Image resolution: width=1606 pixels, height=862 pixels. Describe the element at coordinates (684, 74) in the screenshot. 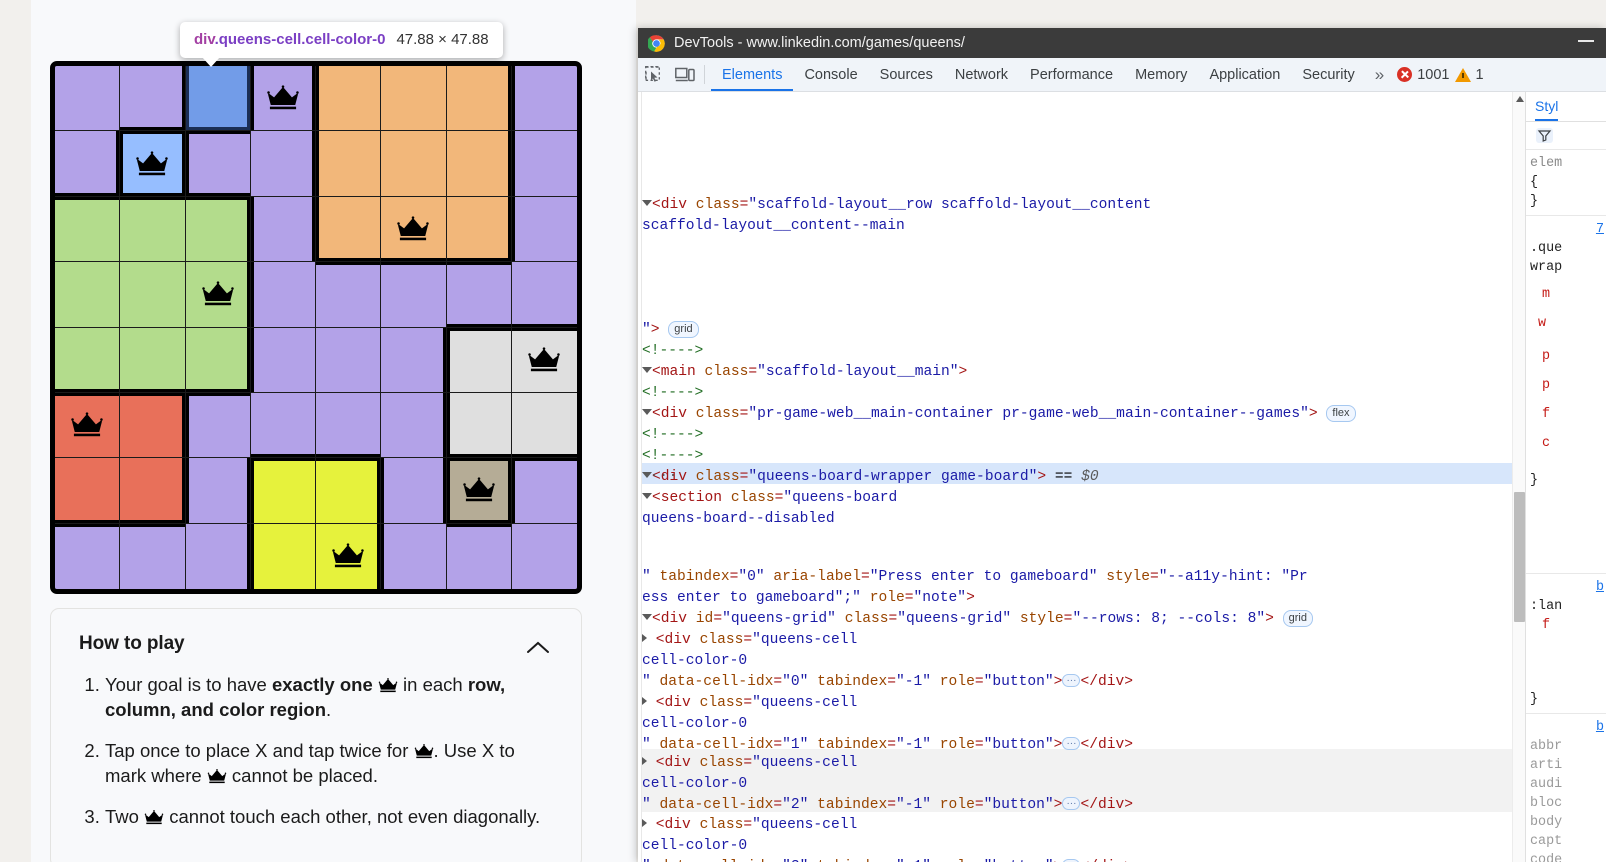

I see `device-toolbar-icon` at that location.